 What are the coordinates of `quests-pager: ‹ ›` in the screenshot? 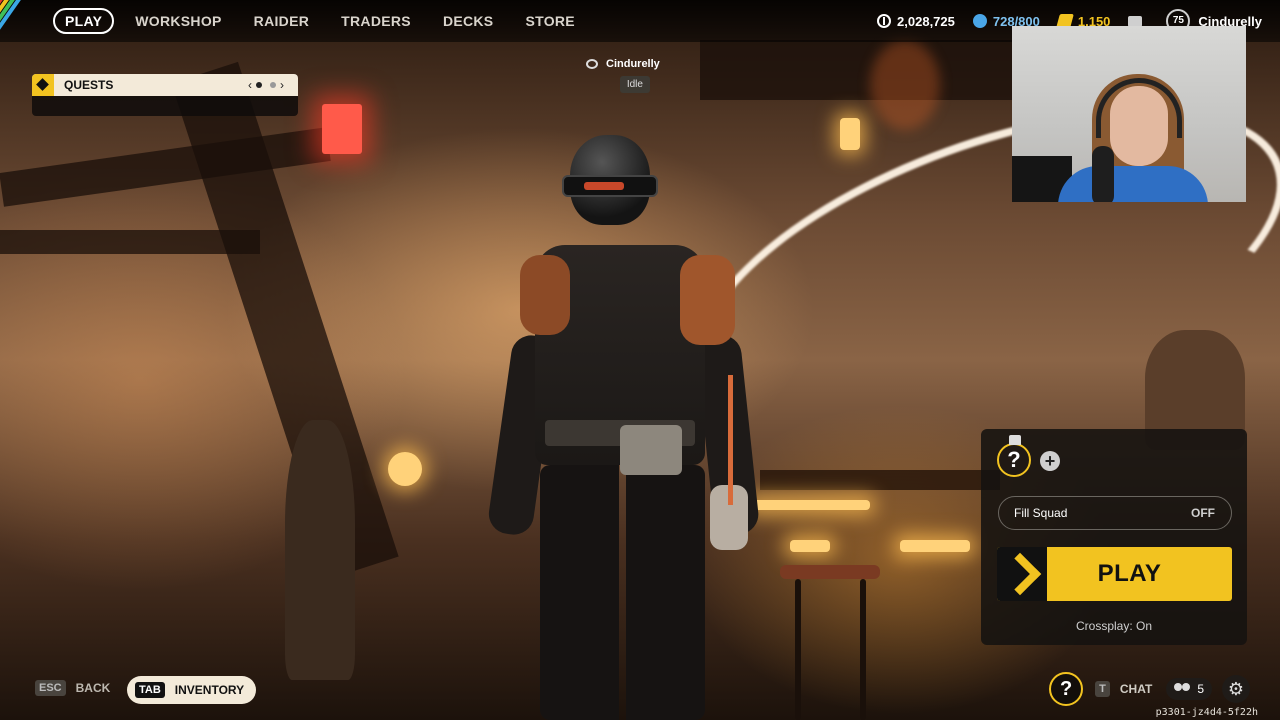 It's located at (266, 85).